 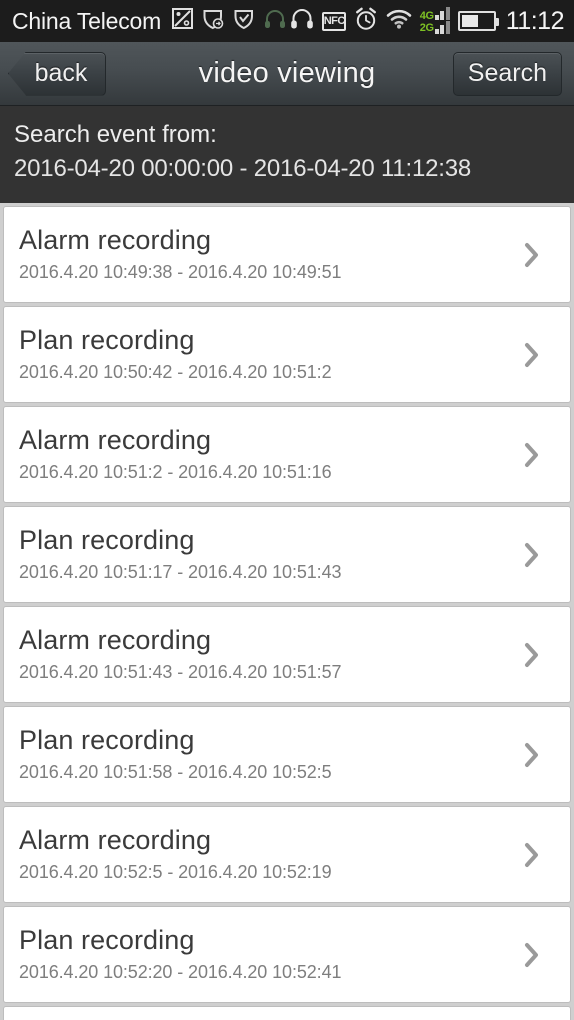 I want to click on shield-sync-icon, so click(x=213, y=21).